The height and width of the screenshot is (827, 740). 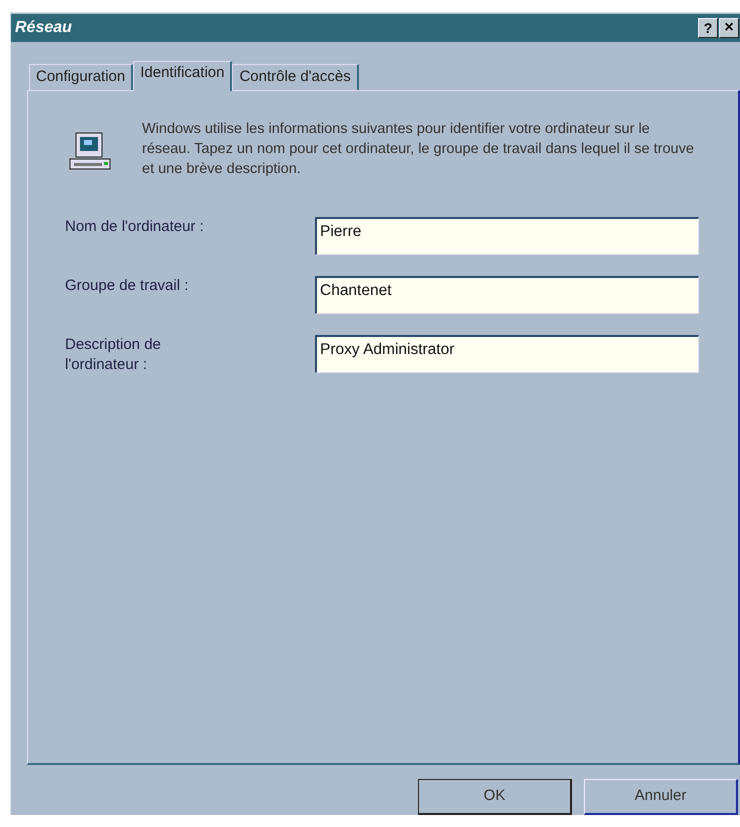 What do you see at coordinates (495, 797) in the screenshot?
I see `dialog-button: OK` at bounding box center [495, 797].